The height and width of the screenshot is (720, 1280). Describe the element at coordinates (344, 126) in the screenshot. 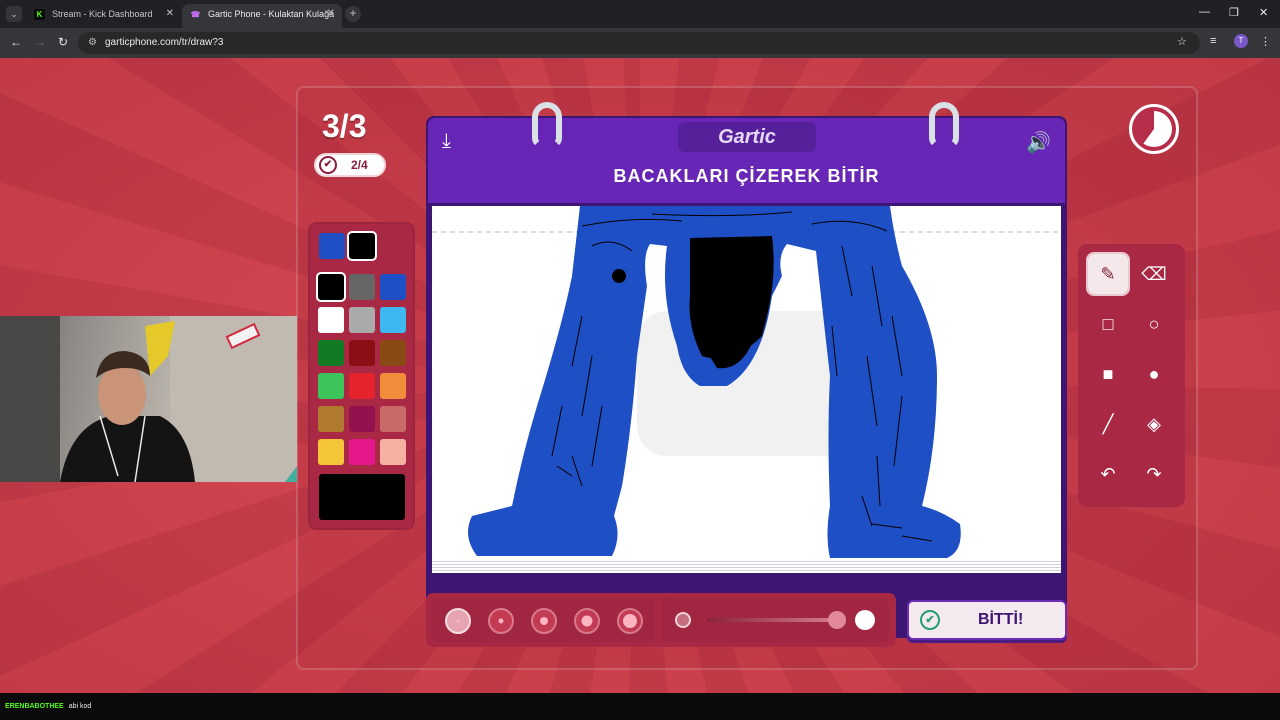

I see `round-counter: 3/3` at that location.